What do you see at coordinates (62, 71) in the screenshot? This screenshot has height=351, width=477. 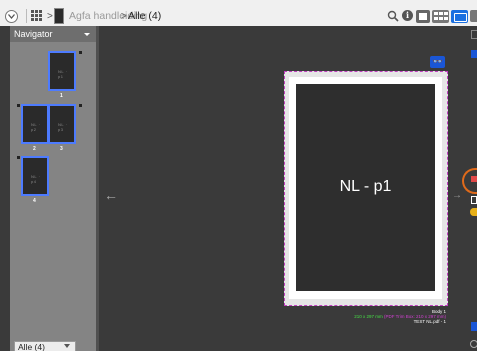 I see `page-thumbnail: NL · p1` at bounding box center [62, 71].